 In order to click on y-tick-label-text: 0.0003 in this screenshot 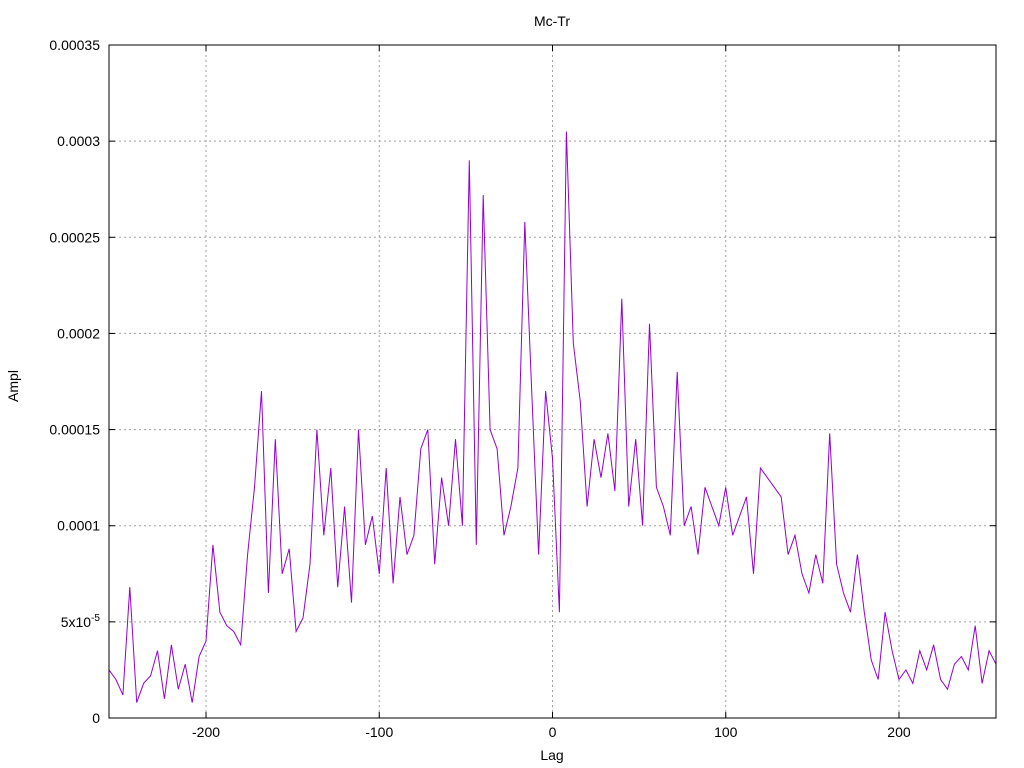, I will do `click(78, 141)`.